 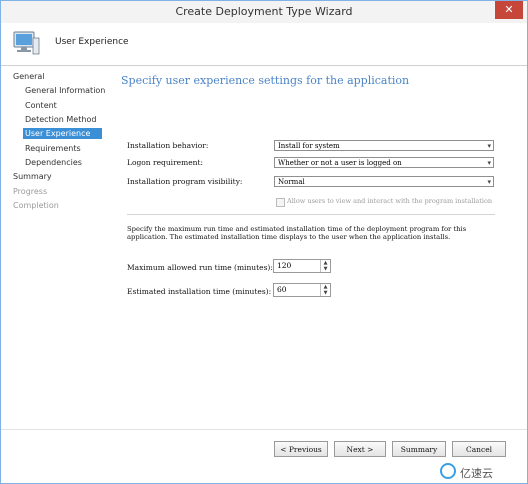 What do you see at coordinates (168, 145) in the screenshot?
I see `installation-behavior-label: Installation behavior:` at bounding box center [168, 145].